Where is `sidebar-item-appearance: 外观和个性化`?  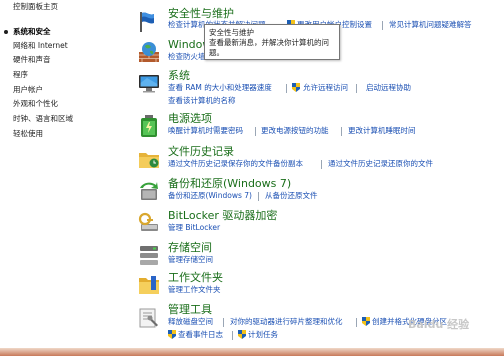
sidebar-item-appearance: 外观和个性化 is located at coordinates (35, 104).